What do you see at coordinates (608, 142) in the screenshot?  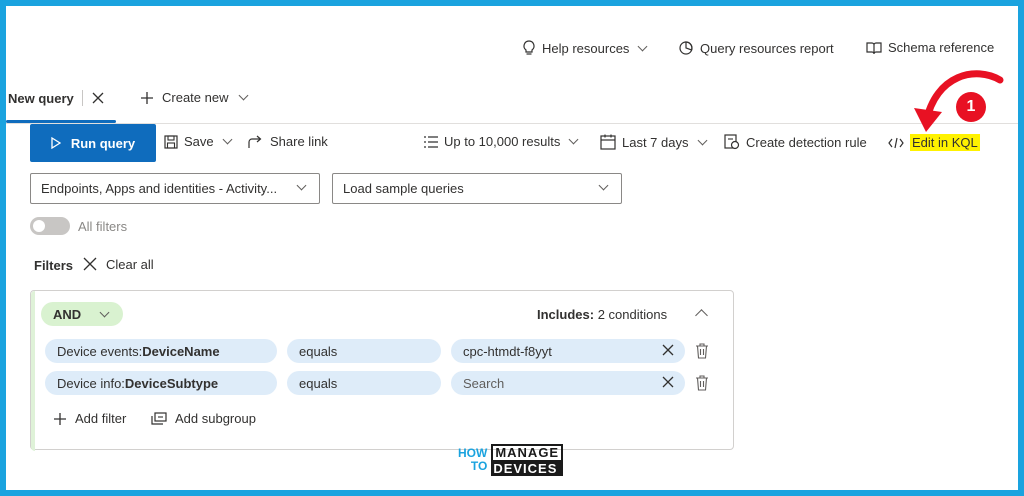 I see `calendar-icon` at bounding box center [608, 142].